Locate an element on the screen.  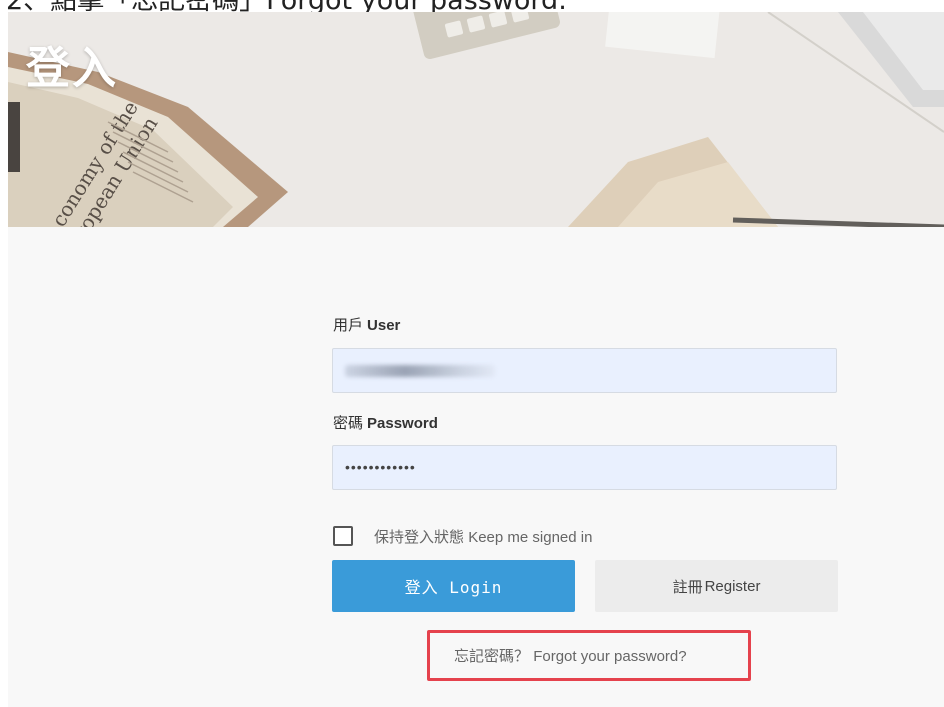
instruction-caption: 2、點擊「忘記密碼」Forgot your password. is located at coordinates (472, 6).